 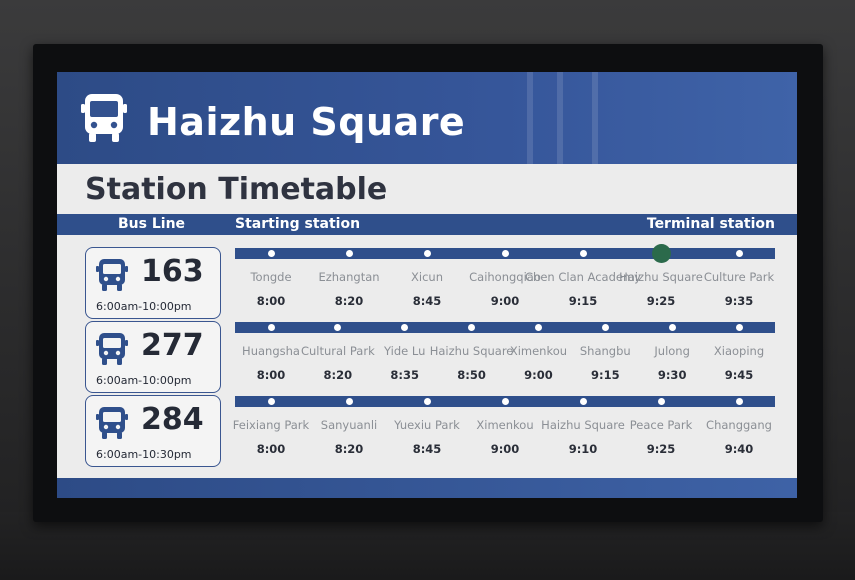 What do you see at coordinates (471, 375) in the screenshot?
I see `stop-time: 8:50` at bounding box center [471, 375].